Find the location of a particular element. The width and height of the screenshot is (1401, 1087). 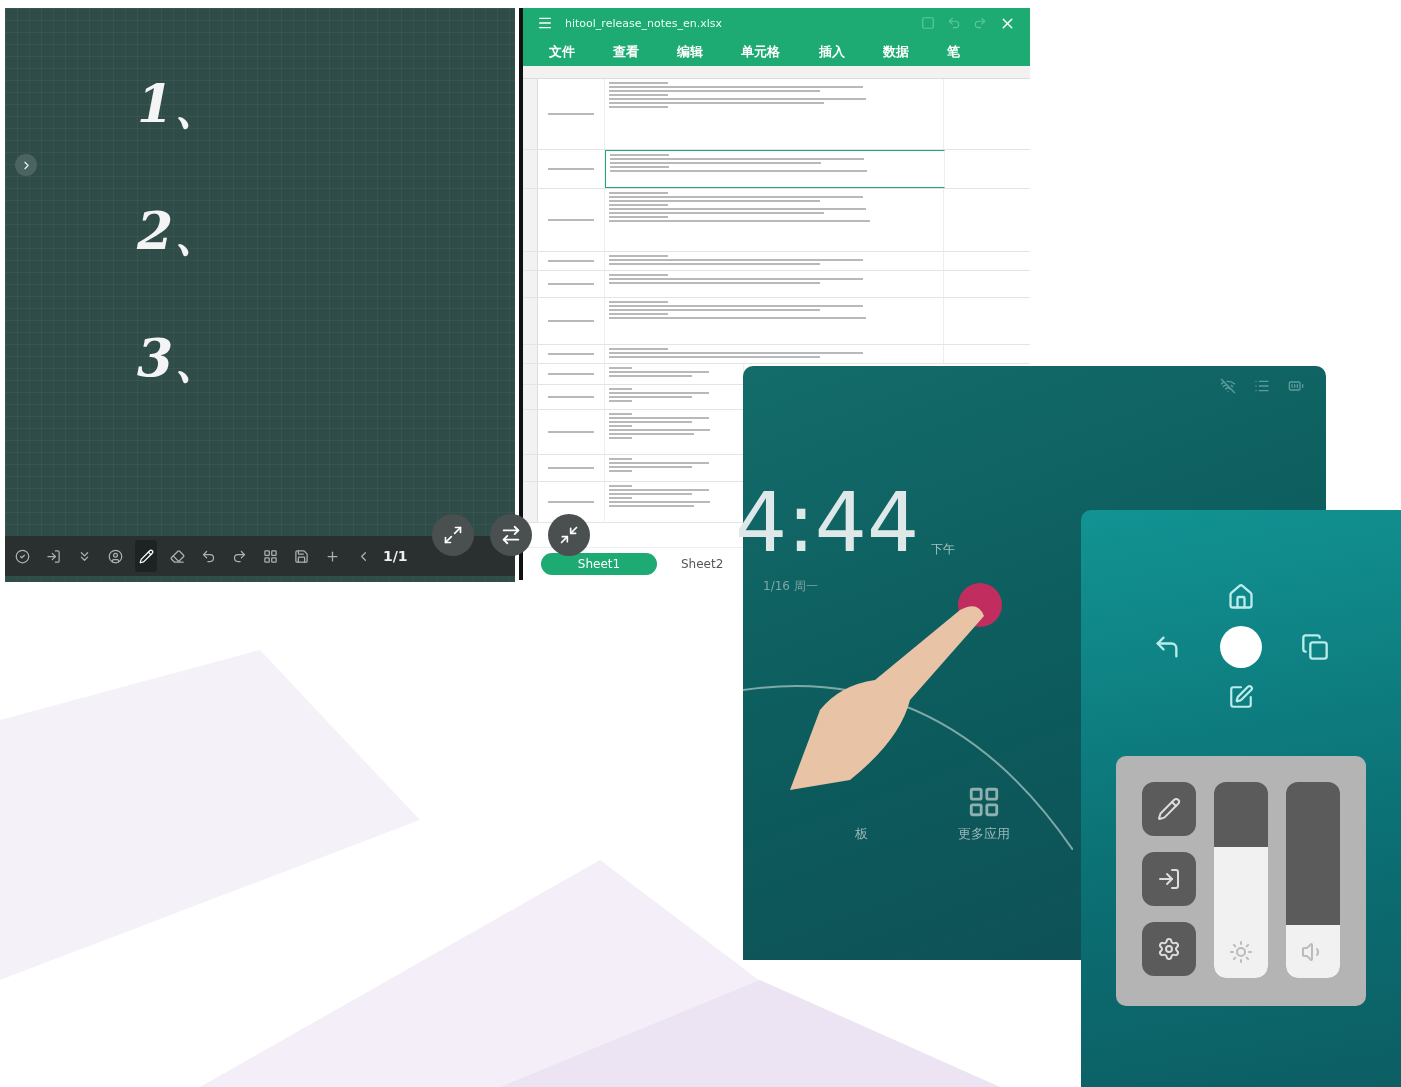

menu-item: 文件 is located at coordinates (562, 52).